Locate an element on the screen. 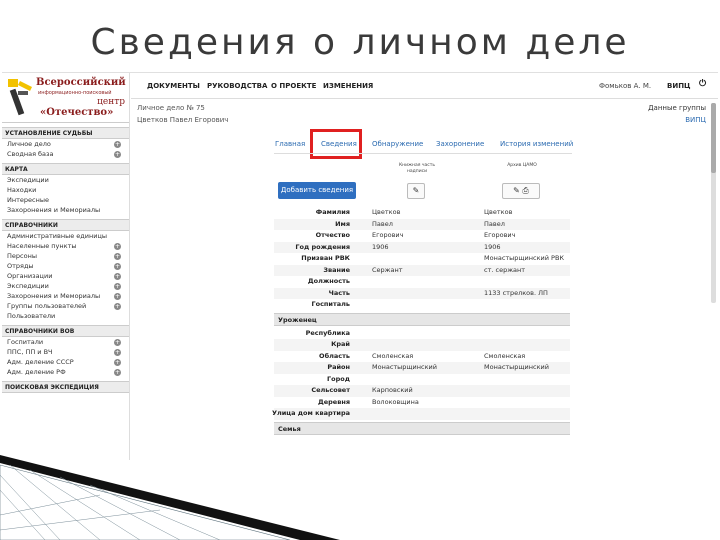 The width and height of the screenshot is (720, 540). nav-guides: РУКОВОДСТВА is located at coordinates (237, 86).